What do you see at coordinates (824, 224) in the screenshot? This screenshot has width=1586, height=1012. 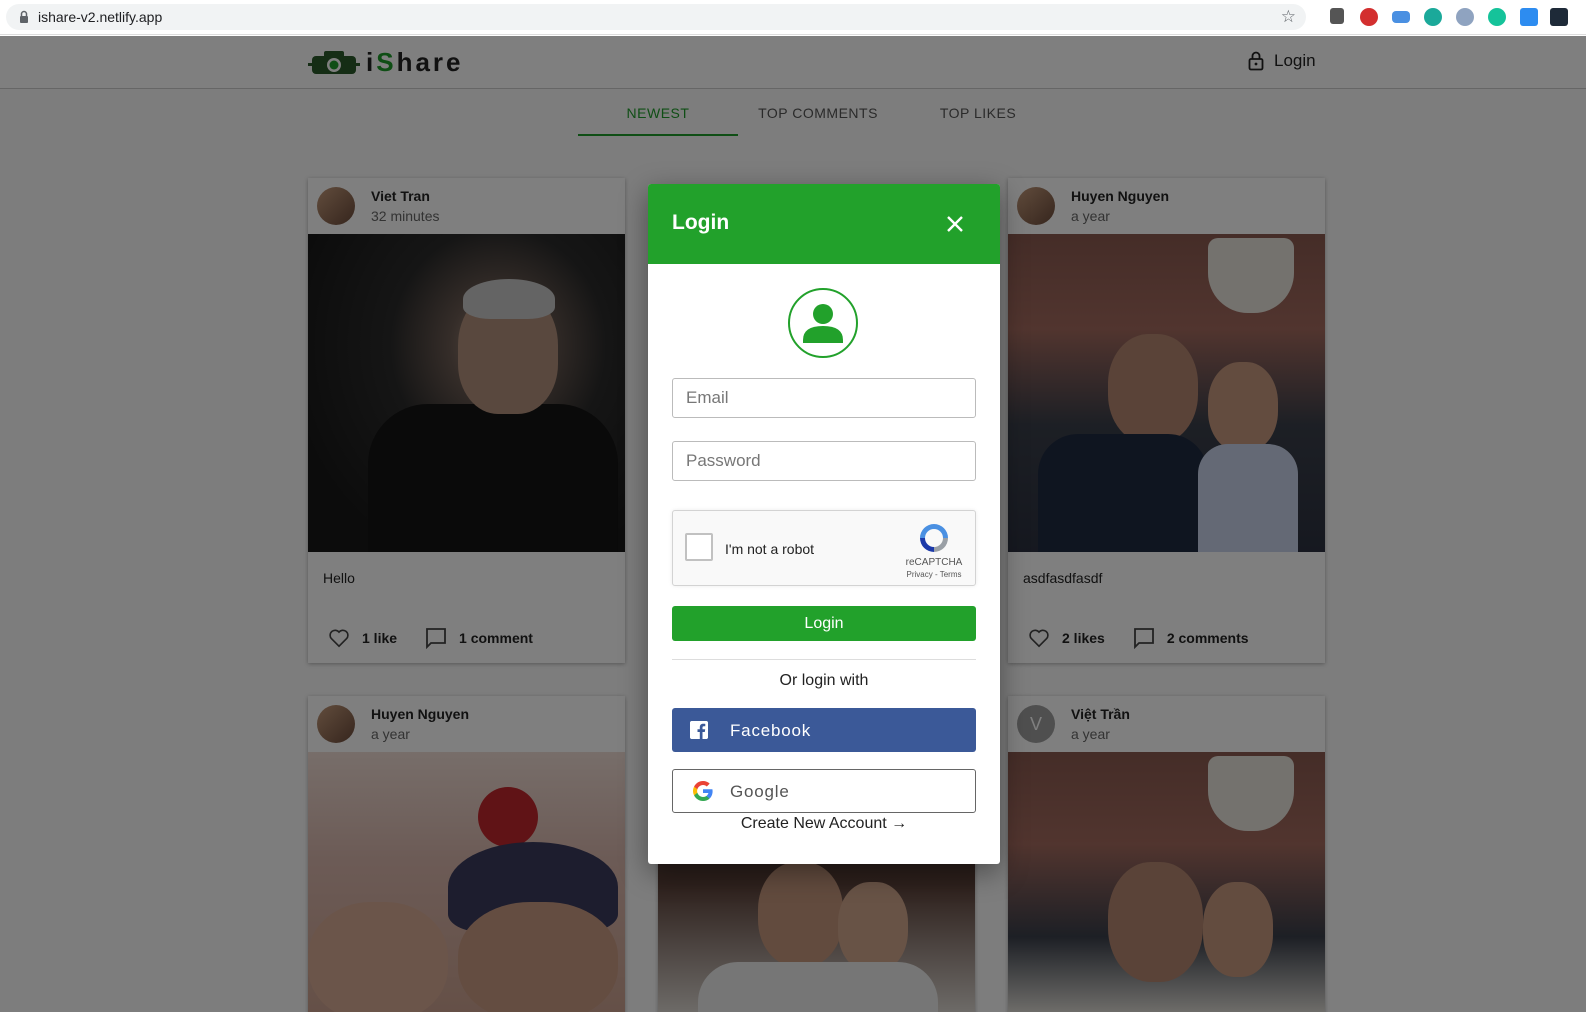 I see `modal-header: Login` at bounding box center [824, 224].